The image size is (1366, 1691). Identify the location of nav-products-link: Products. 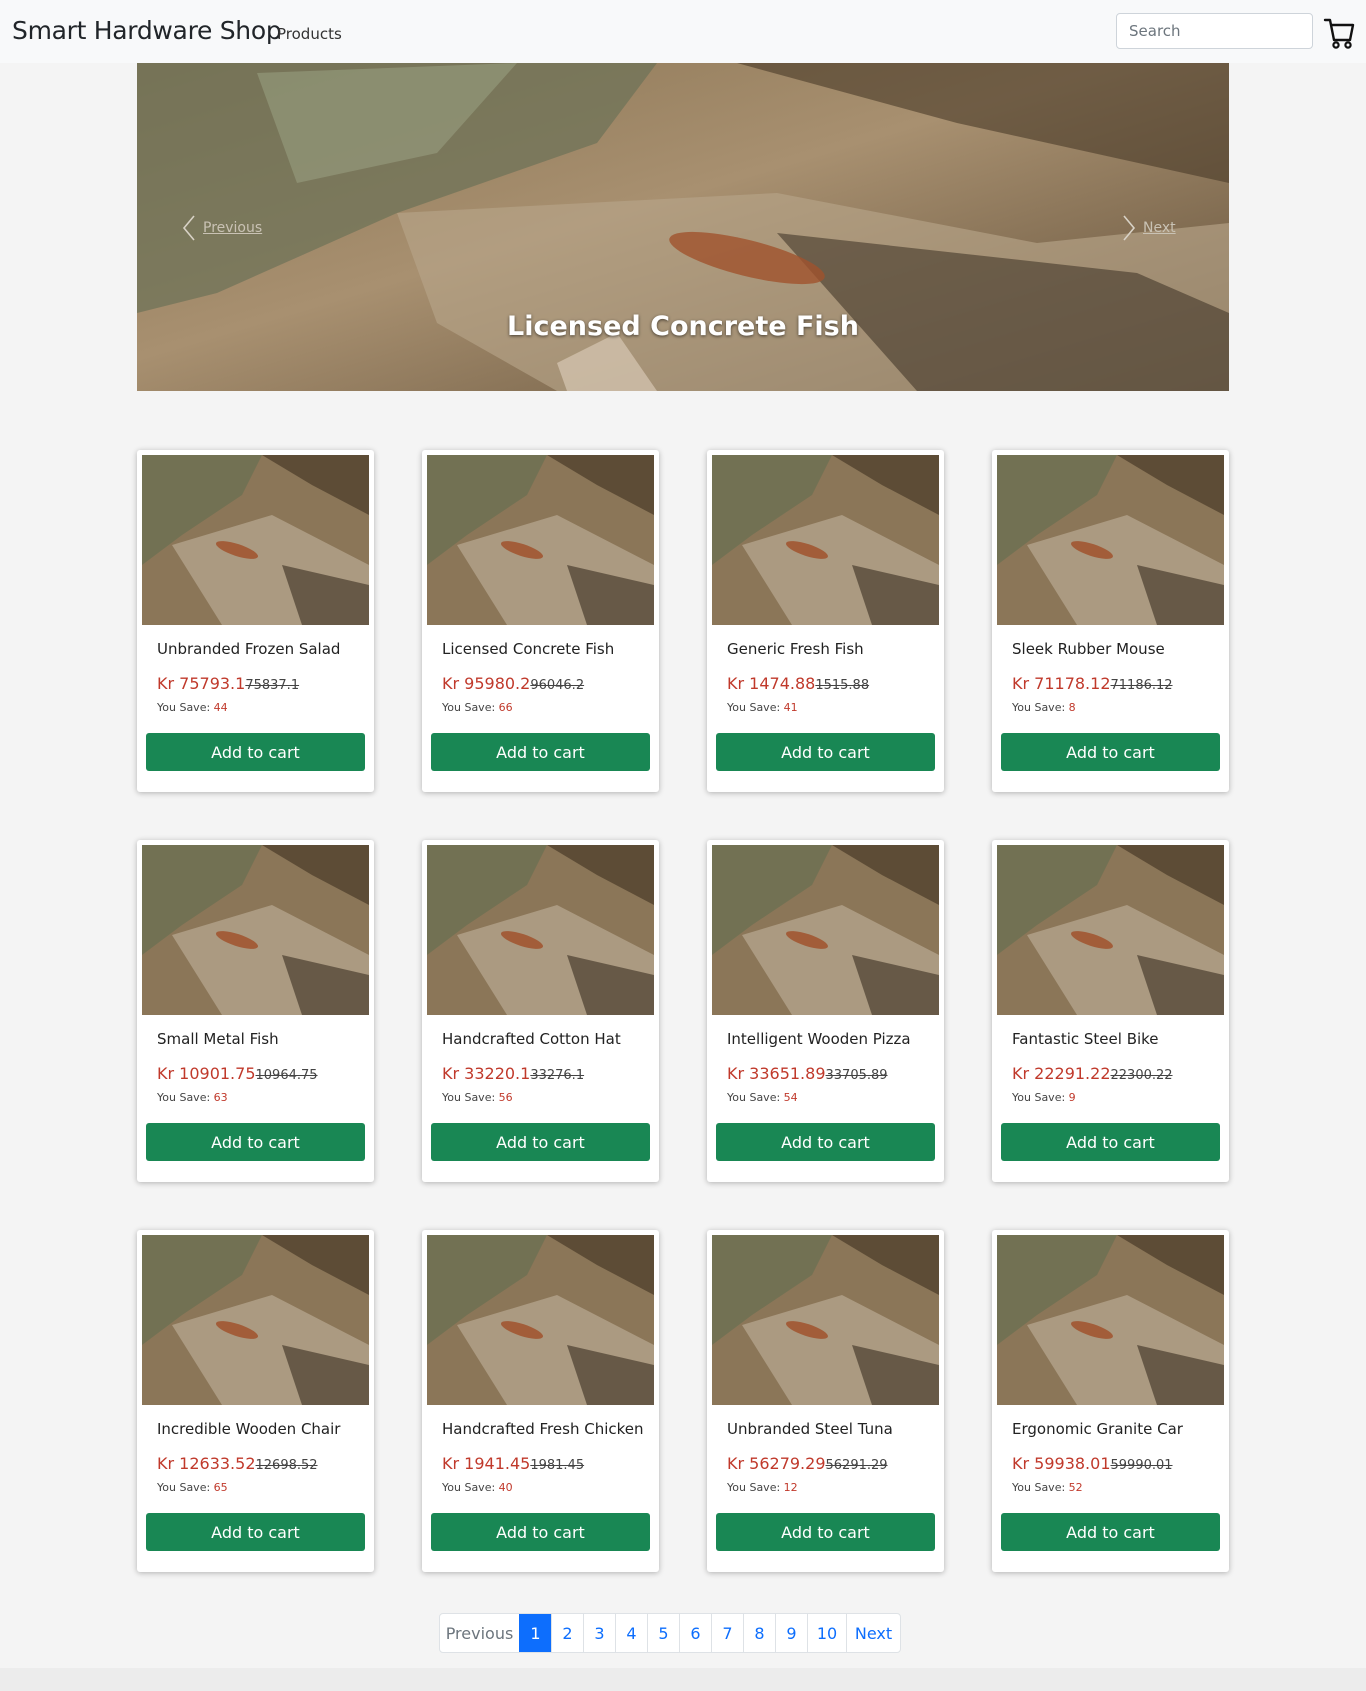
(309, 34).